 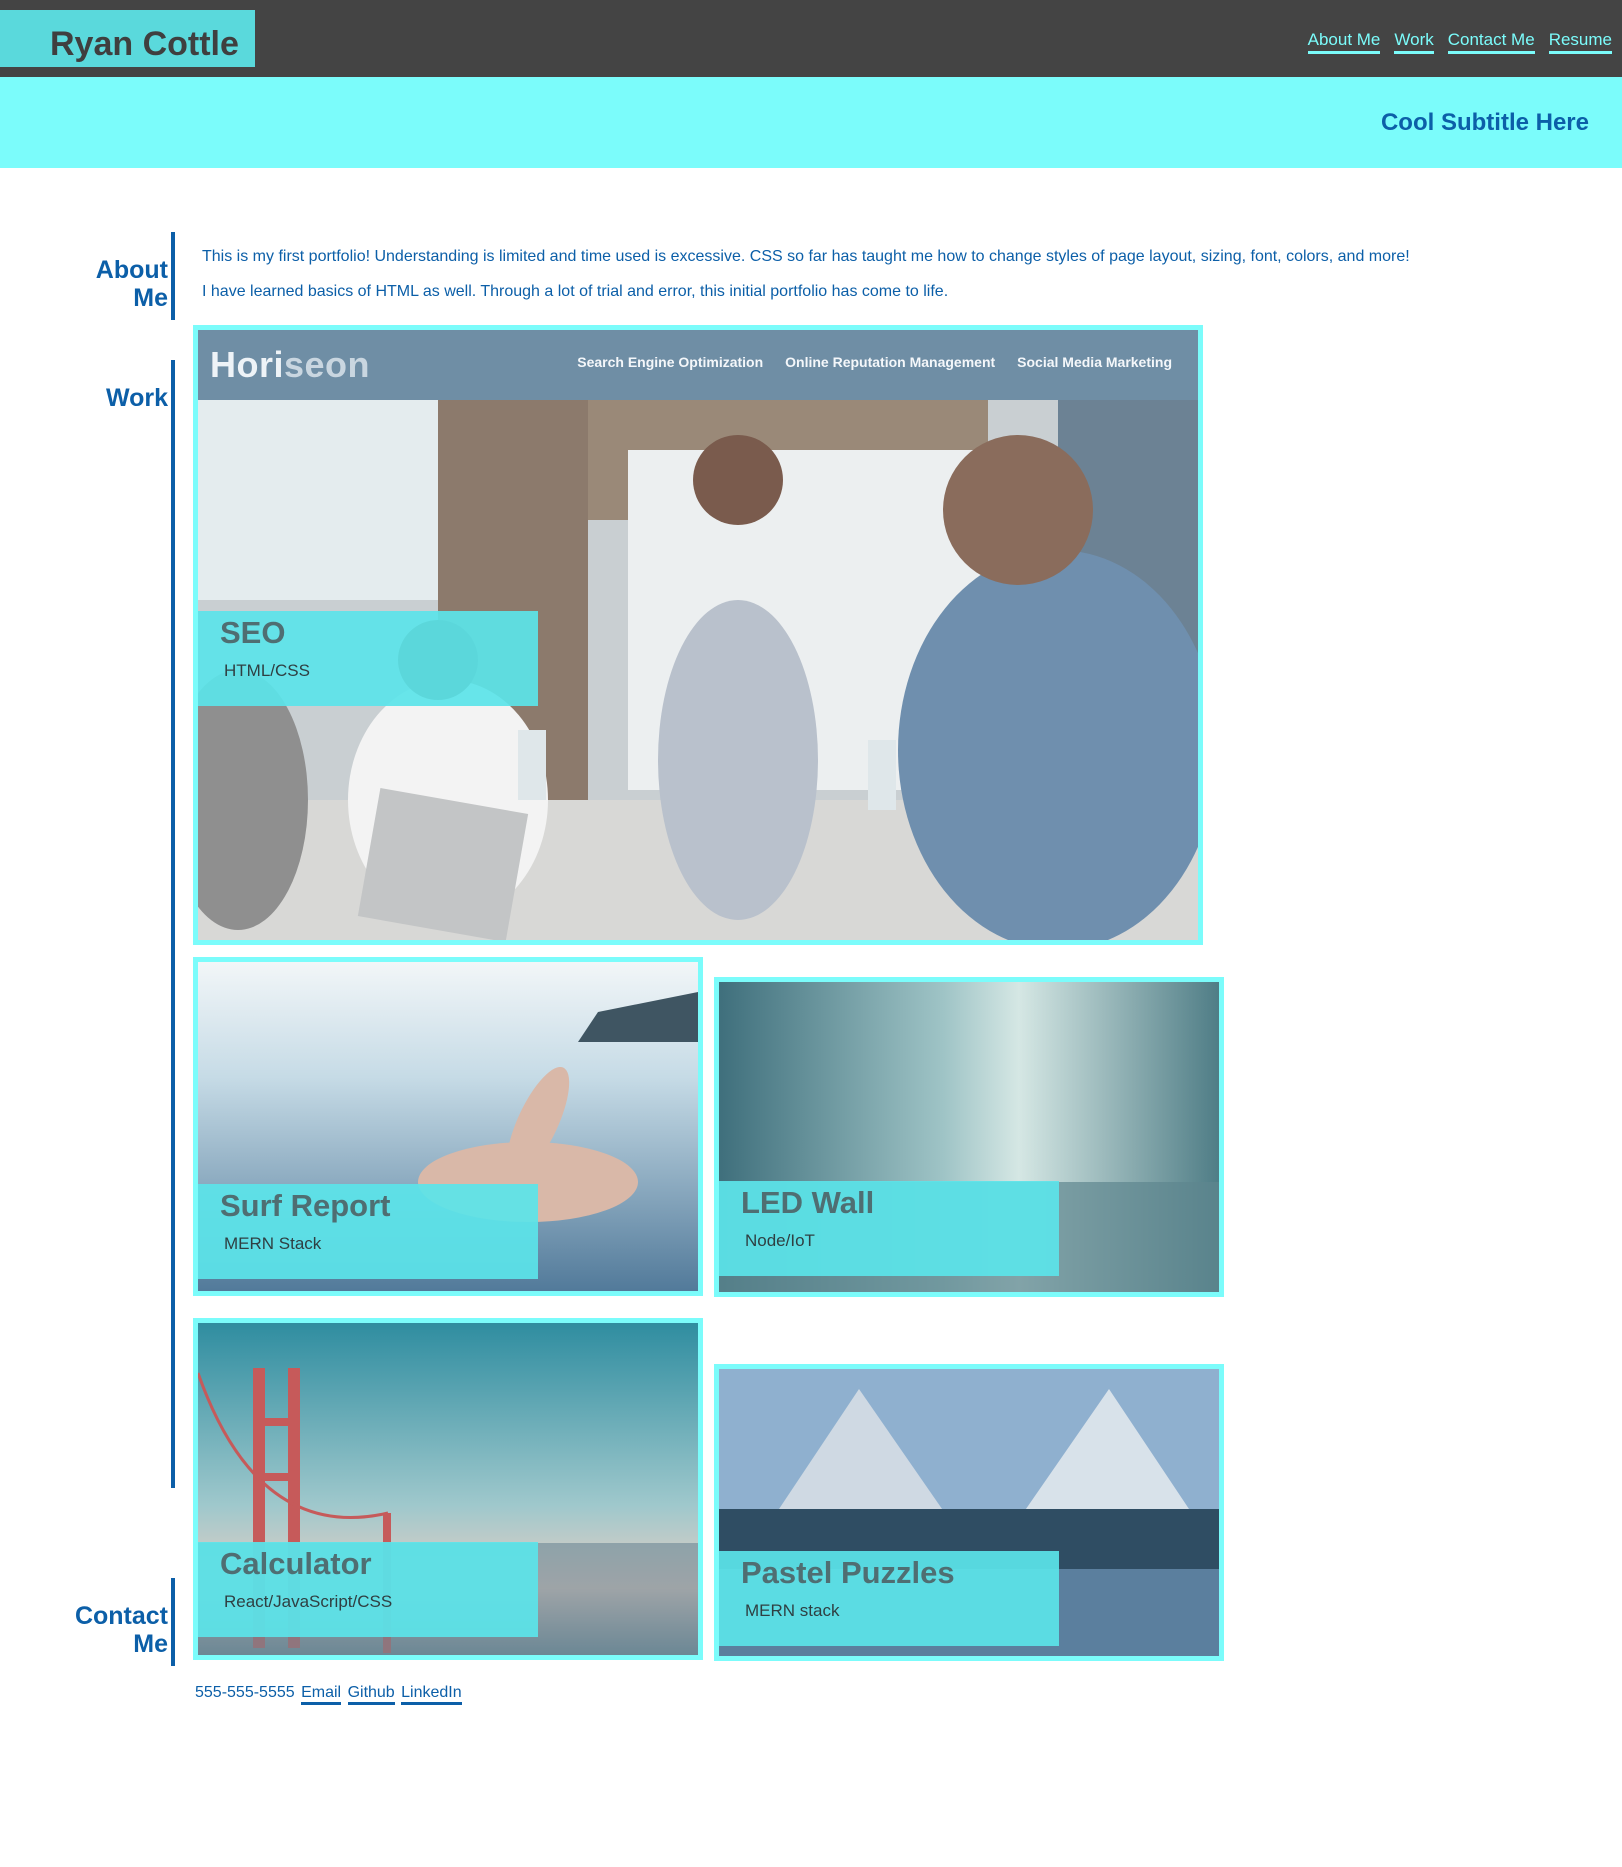 What do you see at coordinates (136, 398) in the screenshot?
I see `work-heading: Work` at bounding box center [136, 398].